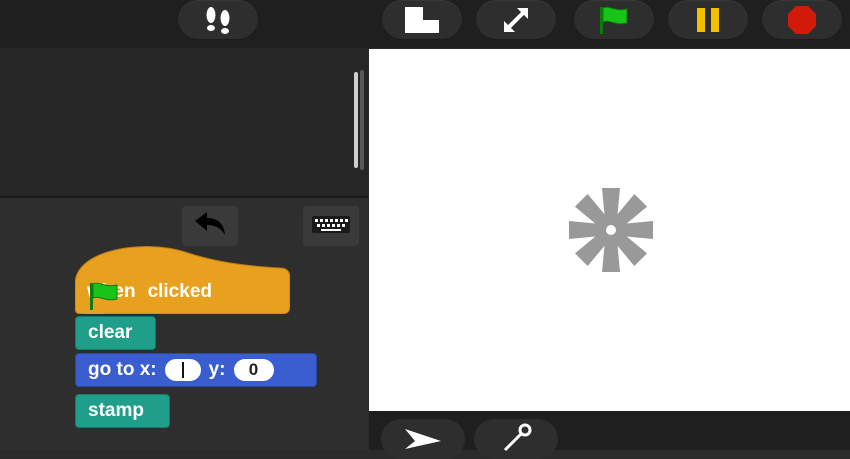  What do you see at coordinates (182, 279) in the screenshot?
I see `when-flag-clicked-block: when clicked` at bounding box center [182, 279].